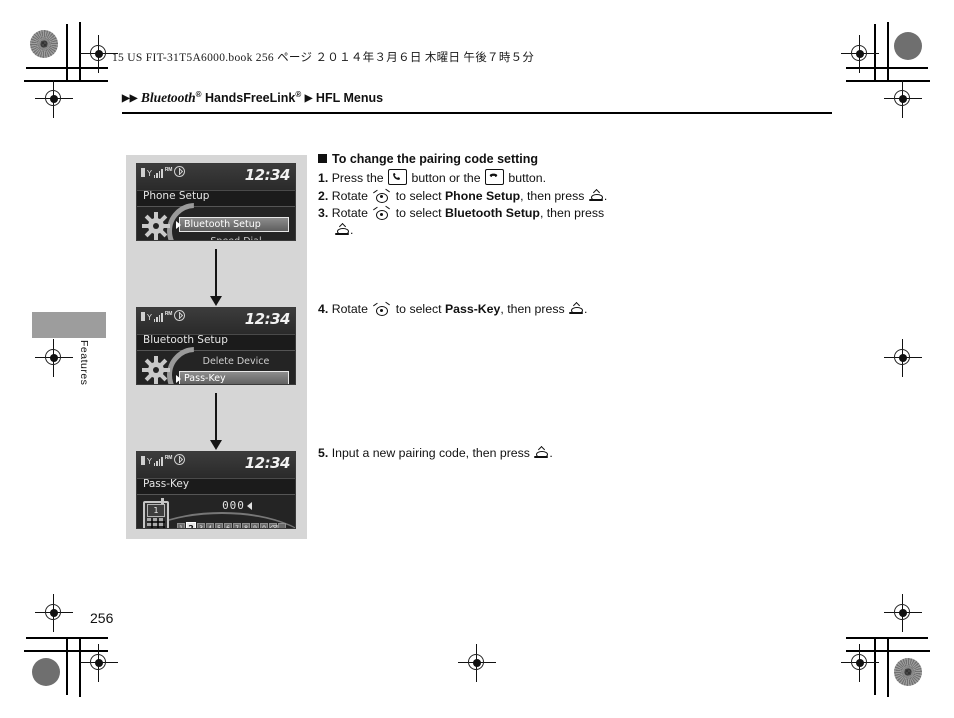 The height and width of the screenshot is (718, 954). Describe the element at coordinates (472, 309) in the screenshot. I see `step-target: Pass-Key` at that location.